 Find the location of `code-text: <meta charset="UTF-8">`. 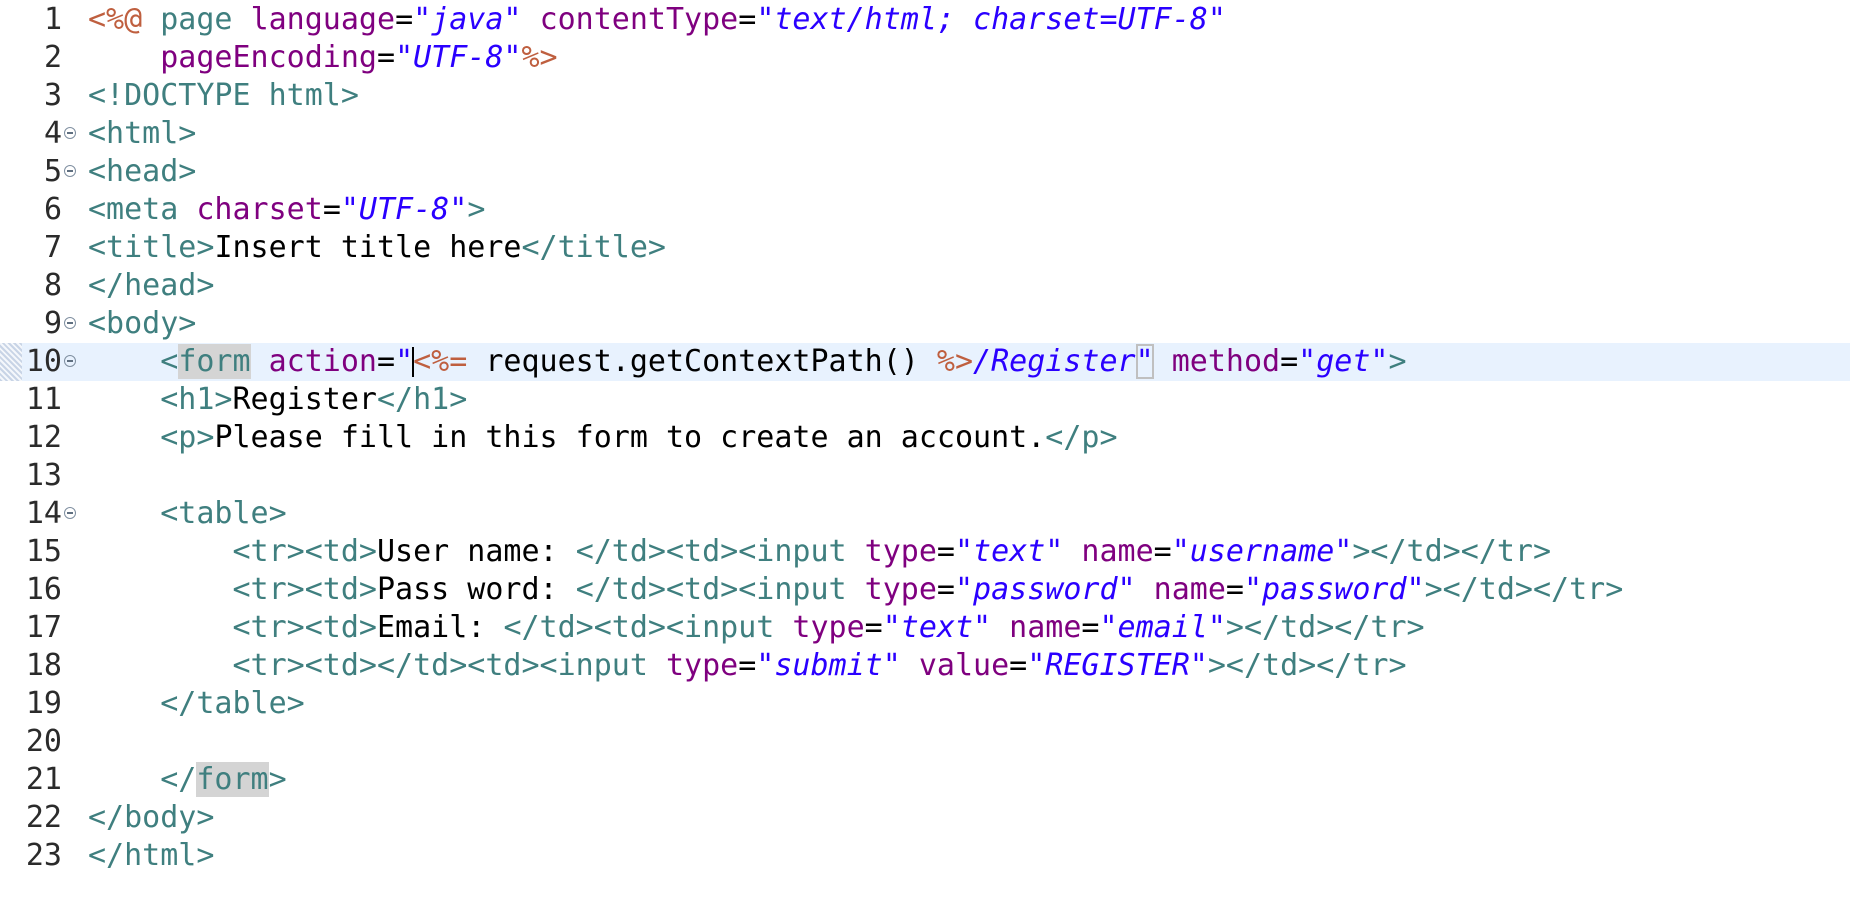

code-text: <meta charset="UTF-8"> is located at coordinates (286, 210).